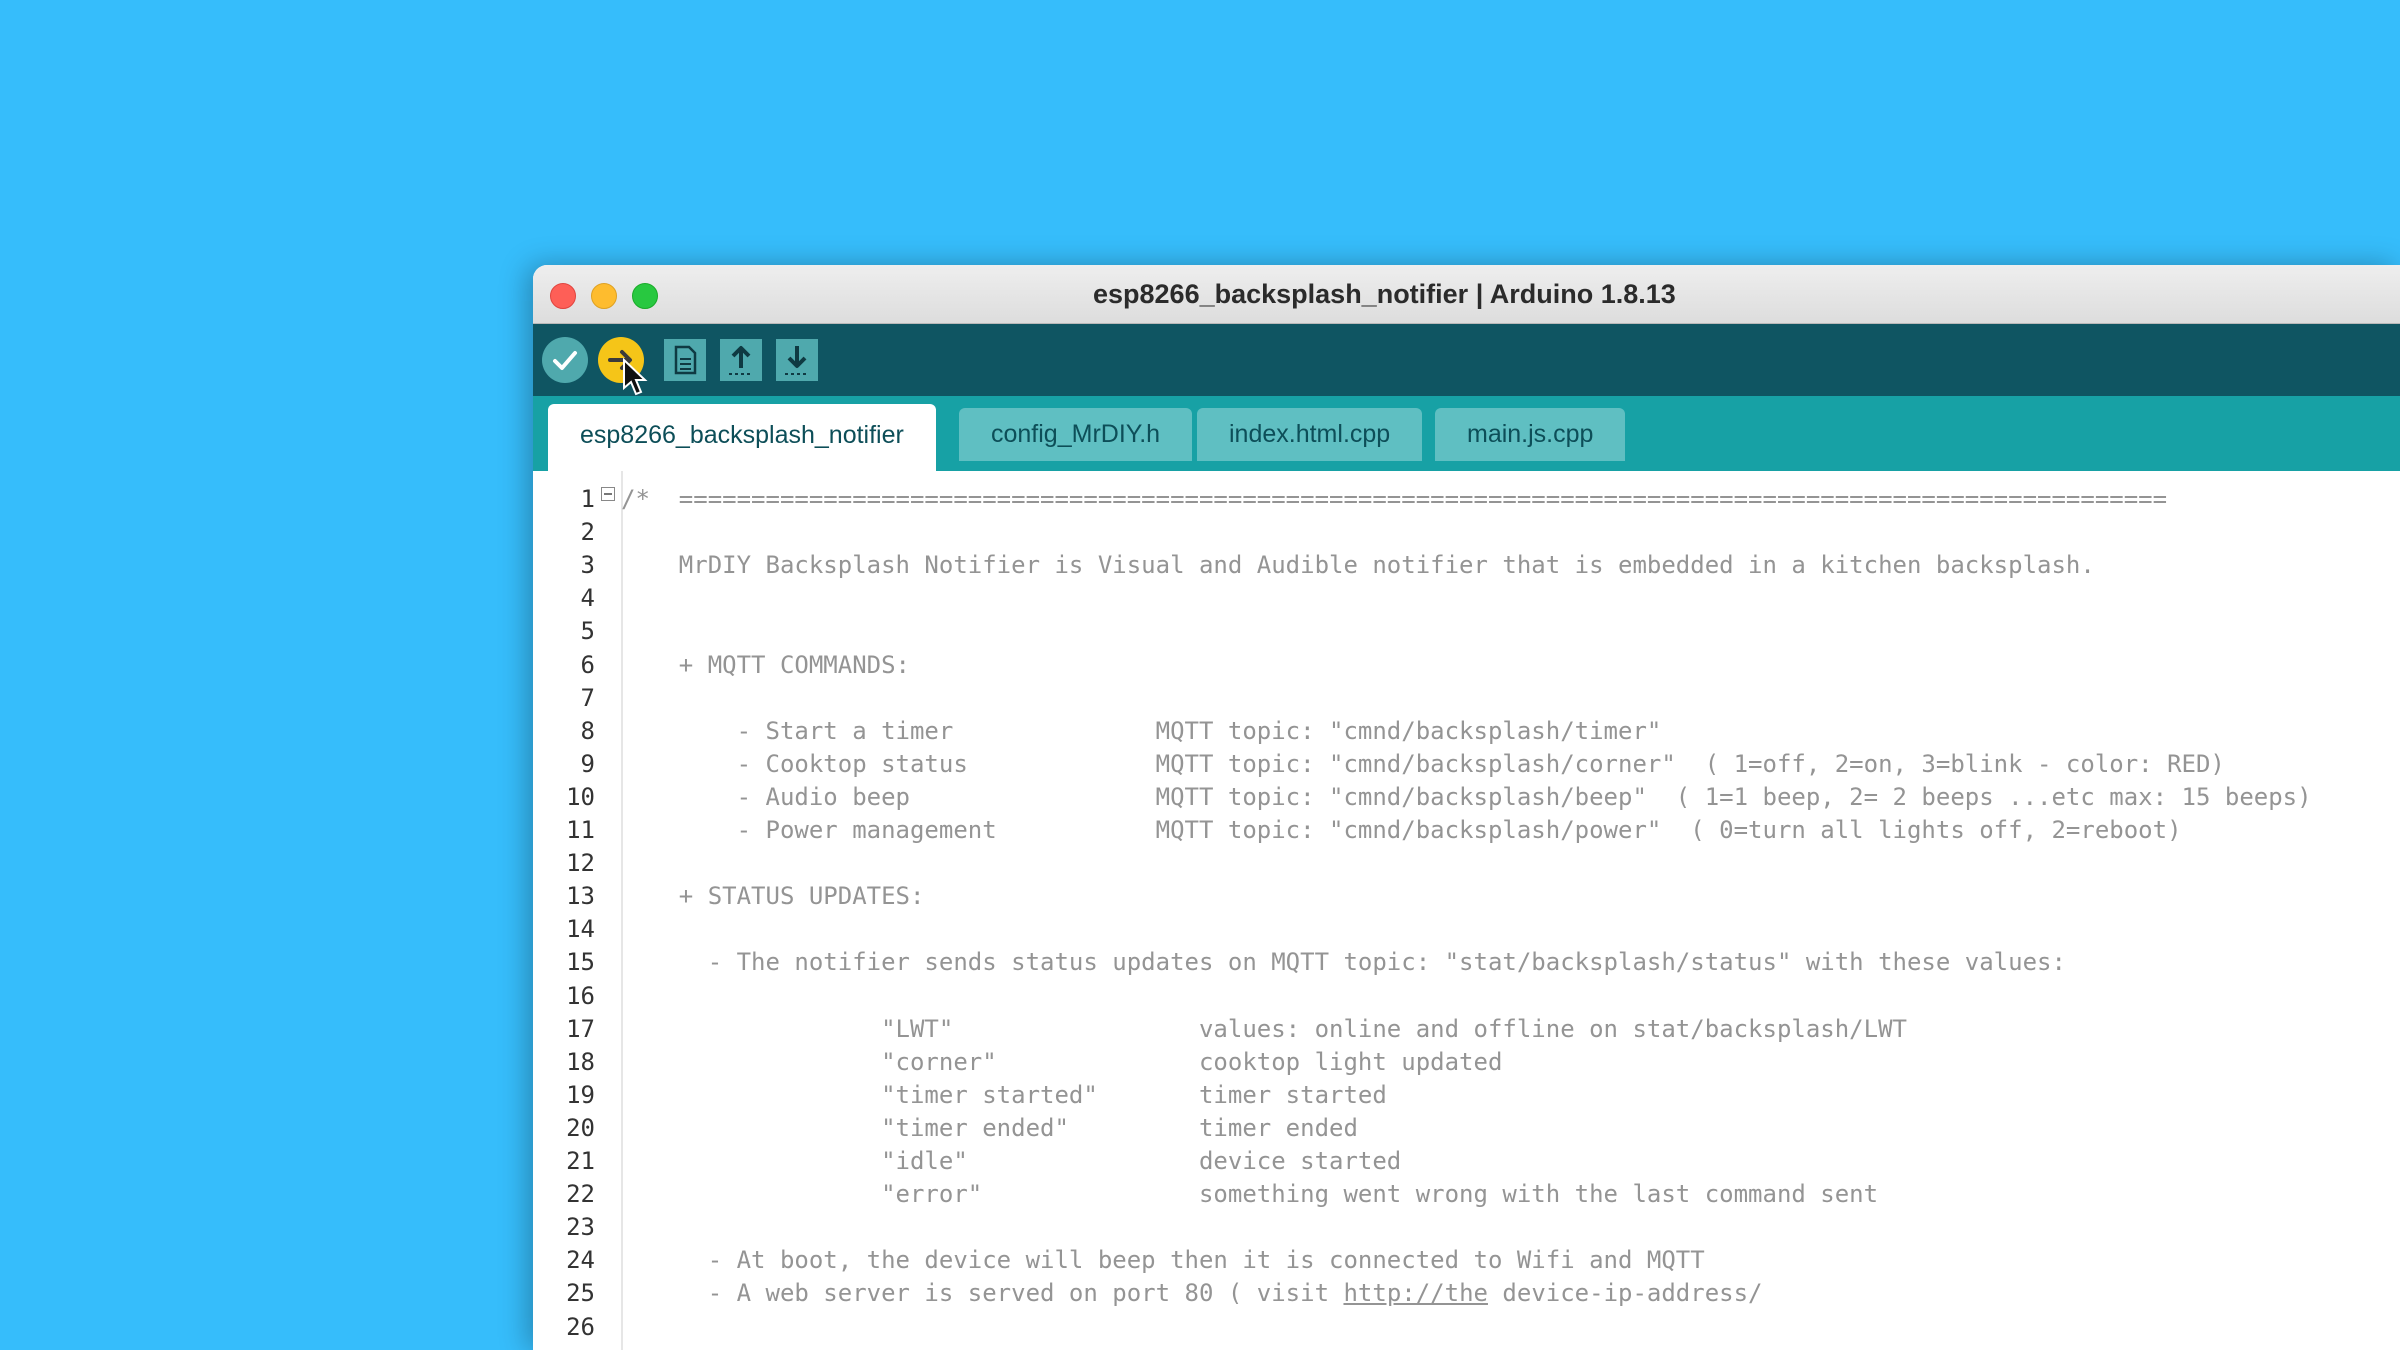 The width and height of the screenshot is (2400, 1350). Describe the element at coordinates (587, 730) in the screenshot. I see `line-number: 8` at that location.